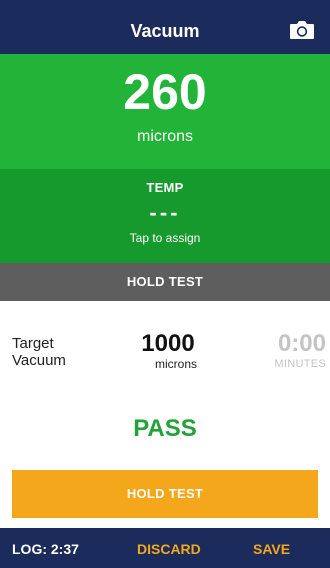  Describe the element at coordinates (168, 344) in the screenshot. I see `target-vacuum-value: 1000` at that location.